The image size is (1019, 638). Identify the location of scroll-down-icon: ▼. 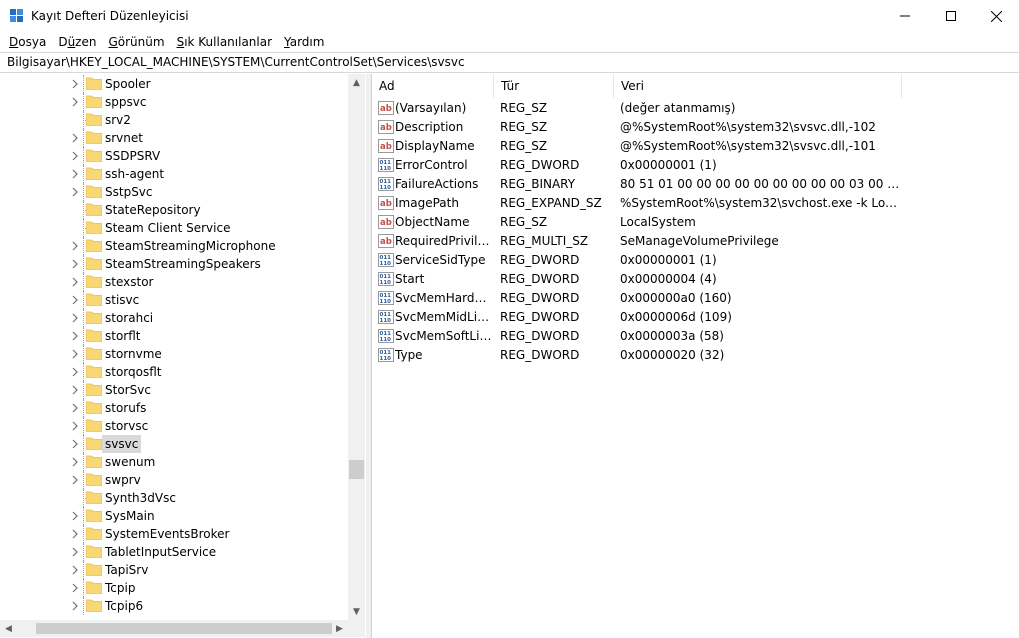
(356, 611).